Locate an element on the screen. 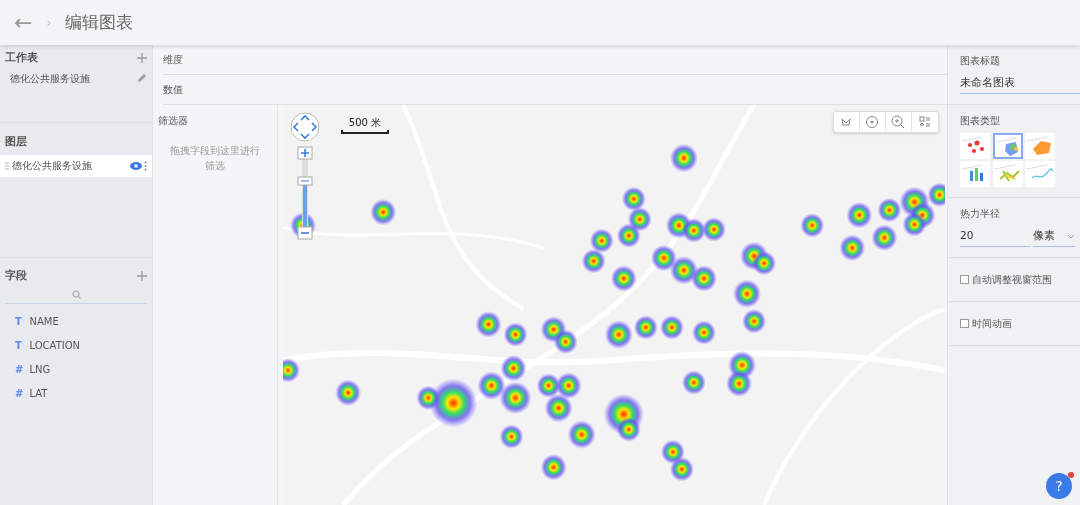 This screenshot has height=505, width=1080. map-navigation-control is located at coordinates (305, 176).